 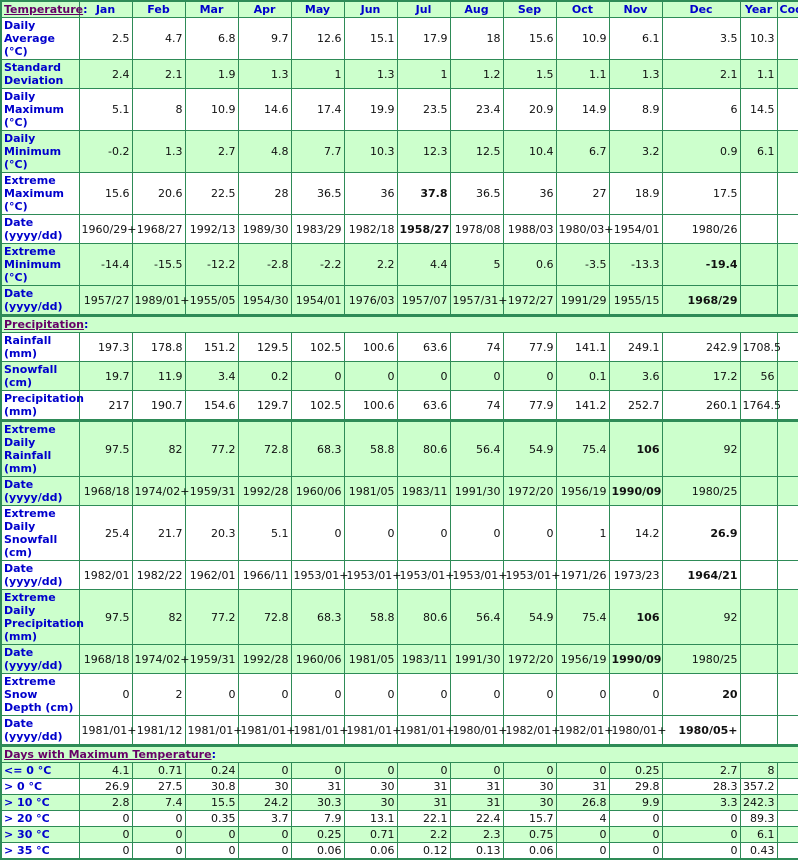 I want to click on value-cell: 1971/26, so click(x=582, y=575).